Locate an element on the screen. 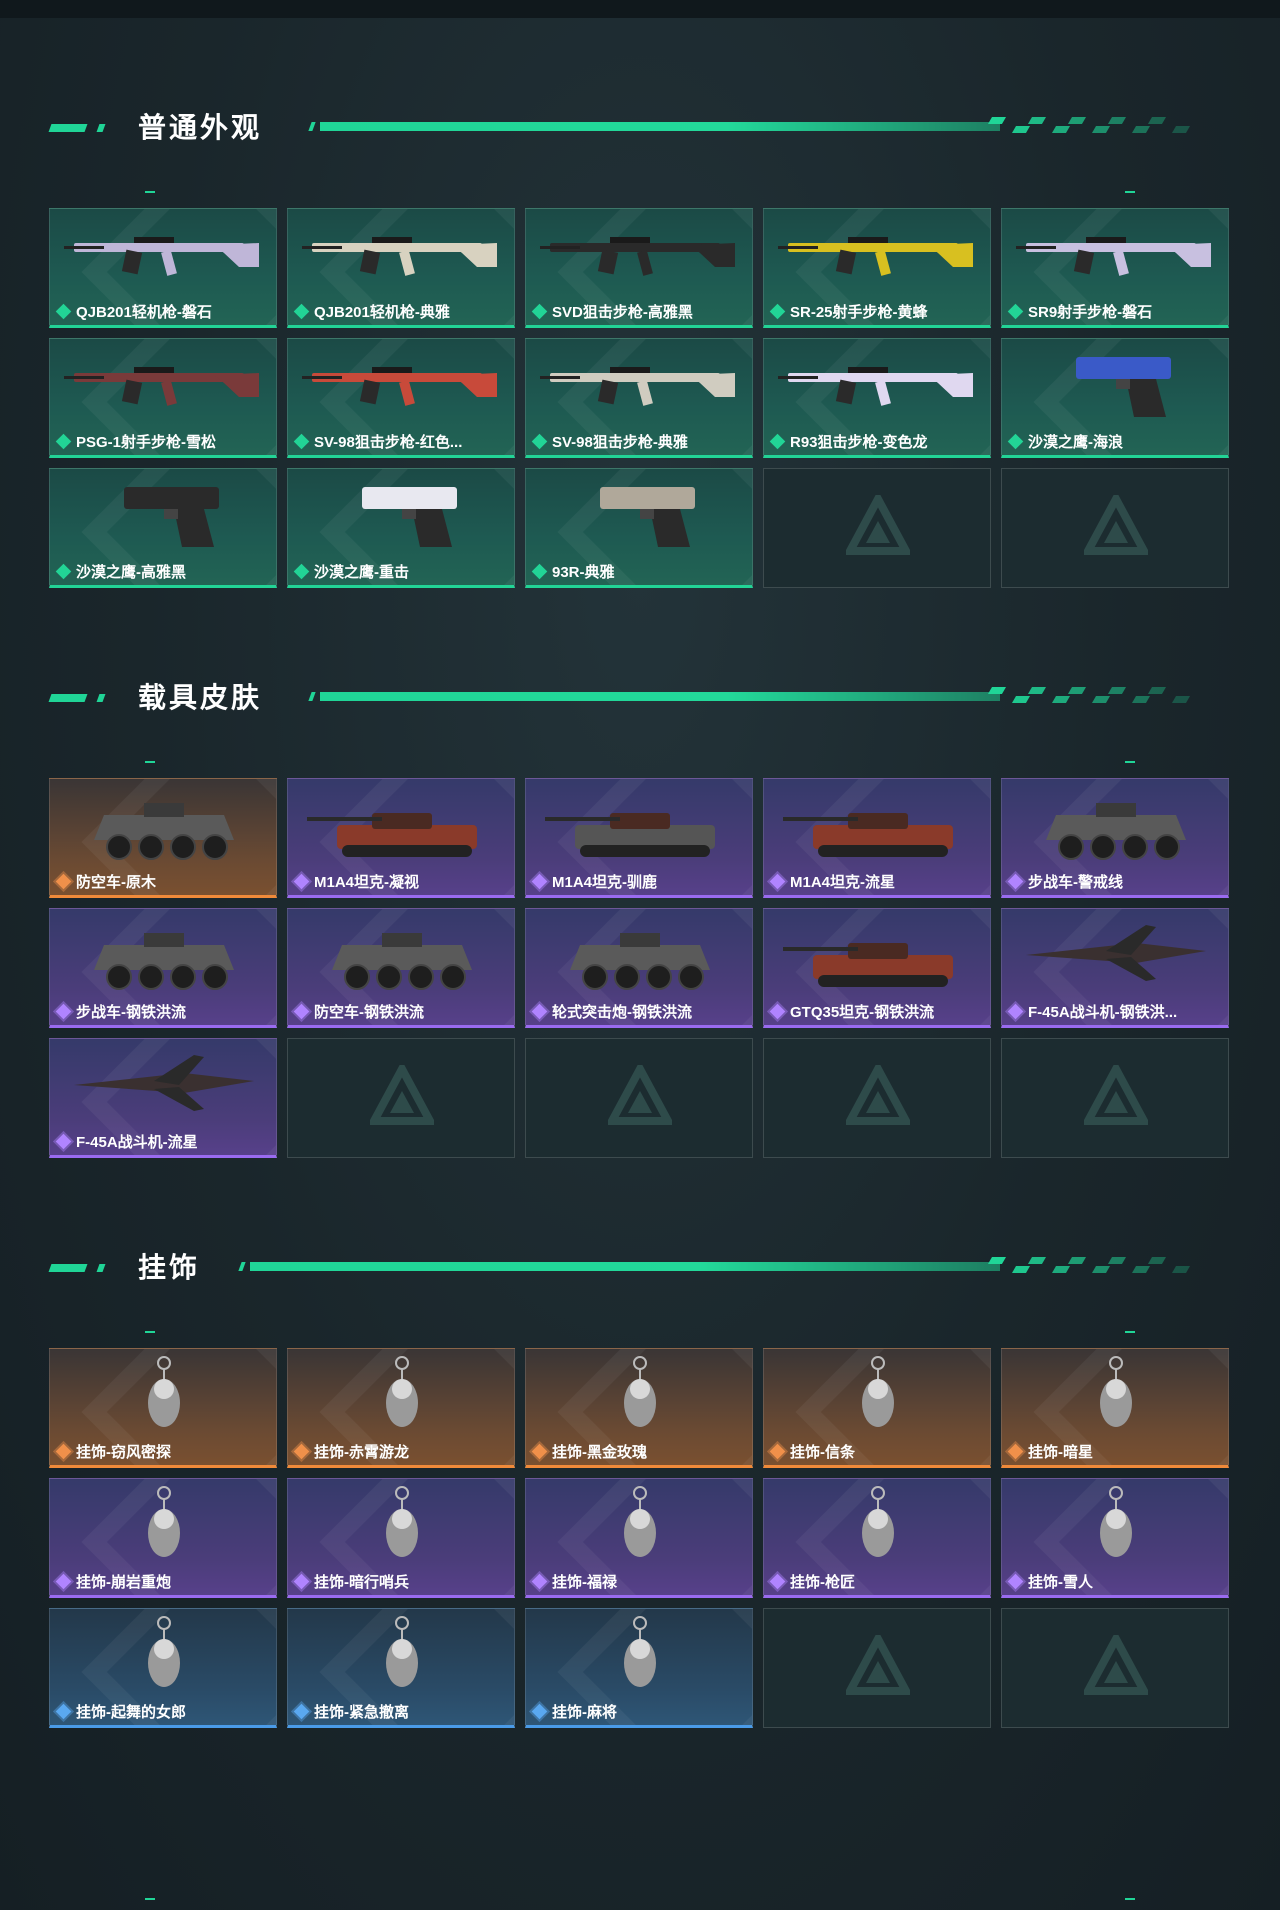 This screenshot has height=1910, width=1280. item-card: 挂饰-暗行哨兵 is located at coordinates (401, 1538).